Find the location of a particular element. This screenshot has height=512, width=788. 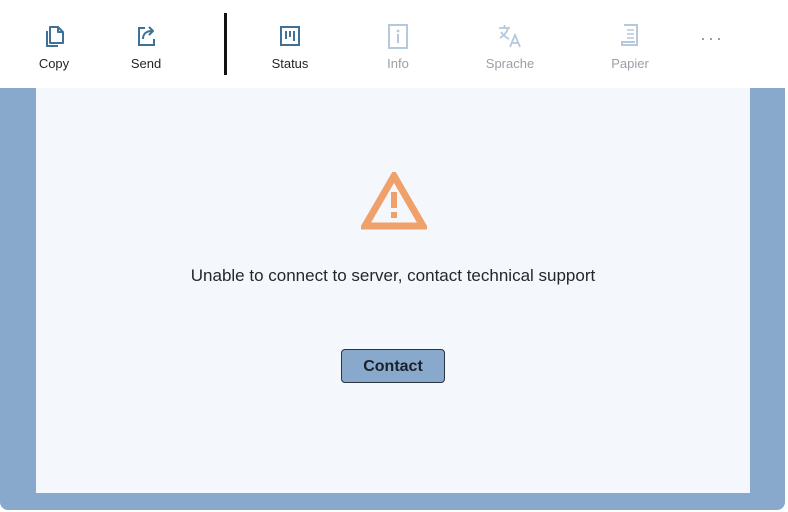

language-label: Sprache is located at coordinates (510, 63).